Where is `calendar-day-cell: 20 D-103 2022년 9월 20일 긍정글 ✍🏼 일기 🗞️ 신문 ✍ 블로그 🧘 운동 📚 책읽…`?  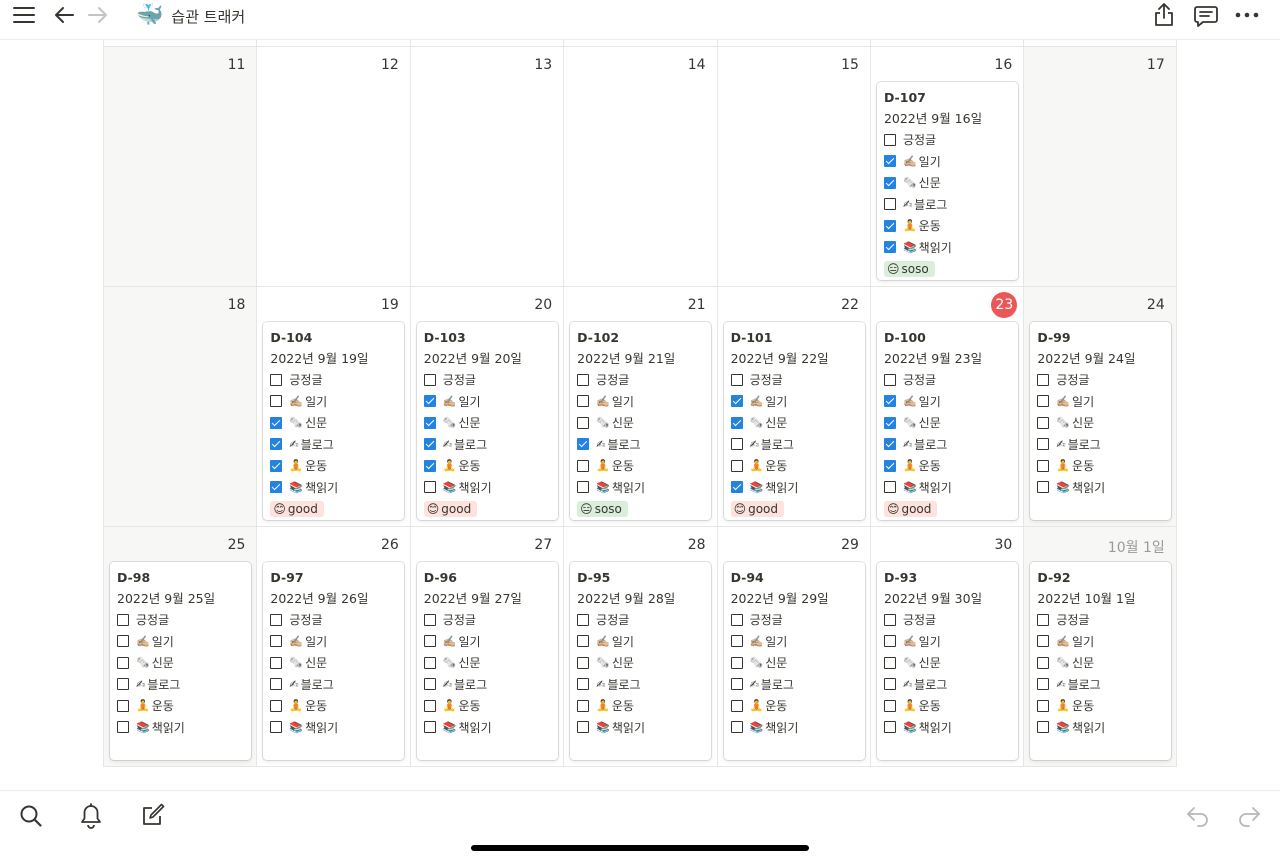 calendar-day-cell: 20 D-103 2022년 9월 20일 긍정글 ✍🏼 일기 🗞️ 신문 ✍ 블로그 🧘 운동 📚 책읽… is located at coordinates (486, 406).